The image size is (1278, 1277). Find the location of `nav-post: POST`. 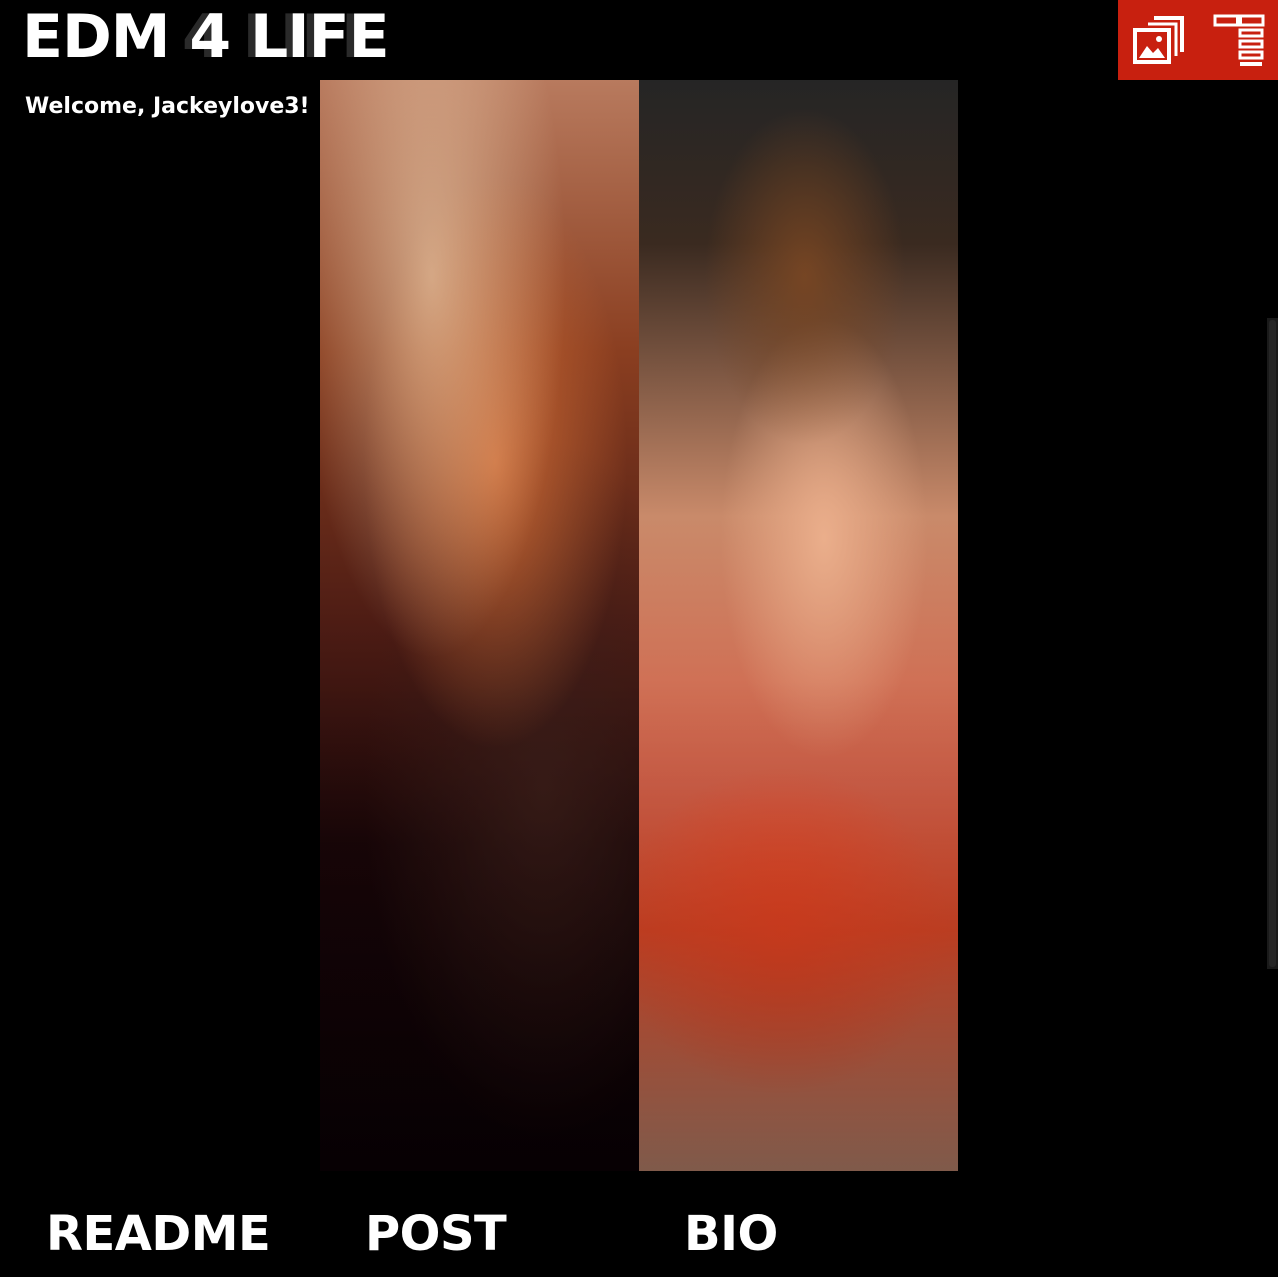

nav-post: POST is located at coordinates (436, 1234).